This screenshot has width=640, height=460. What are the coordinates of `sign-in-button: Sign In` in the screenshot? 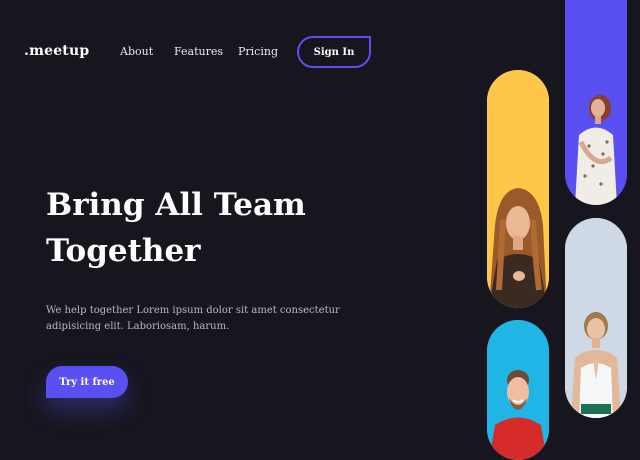 It's located at (334, 52).